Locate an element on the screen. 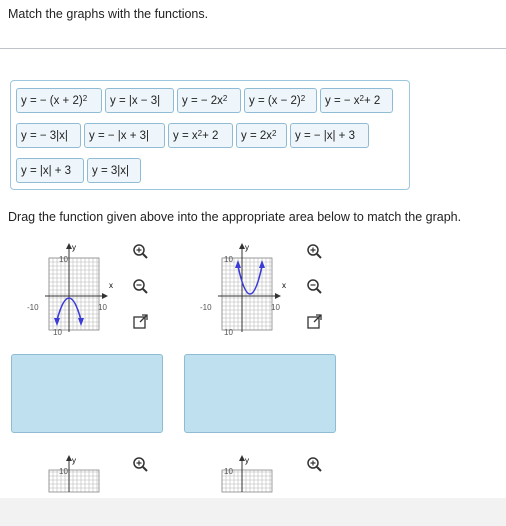 The image size is (506, 526). chip-text: y = 3|x| is located at coordinates (110, 170).